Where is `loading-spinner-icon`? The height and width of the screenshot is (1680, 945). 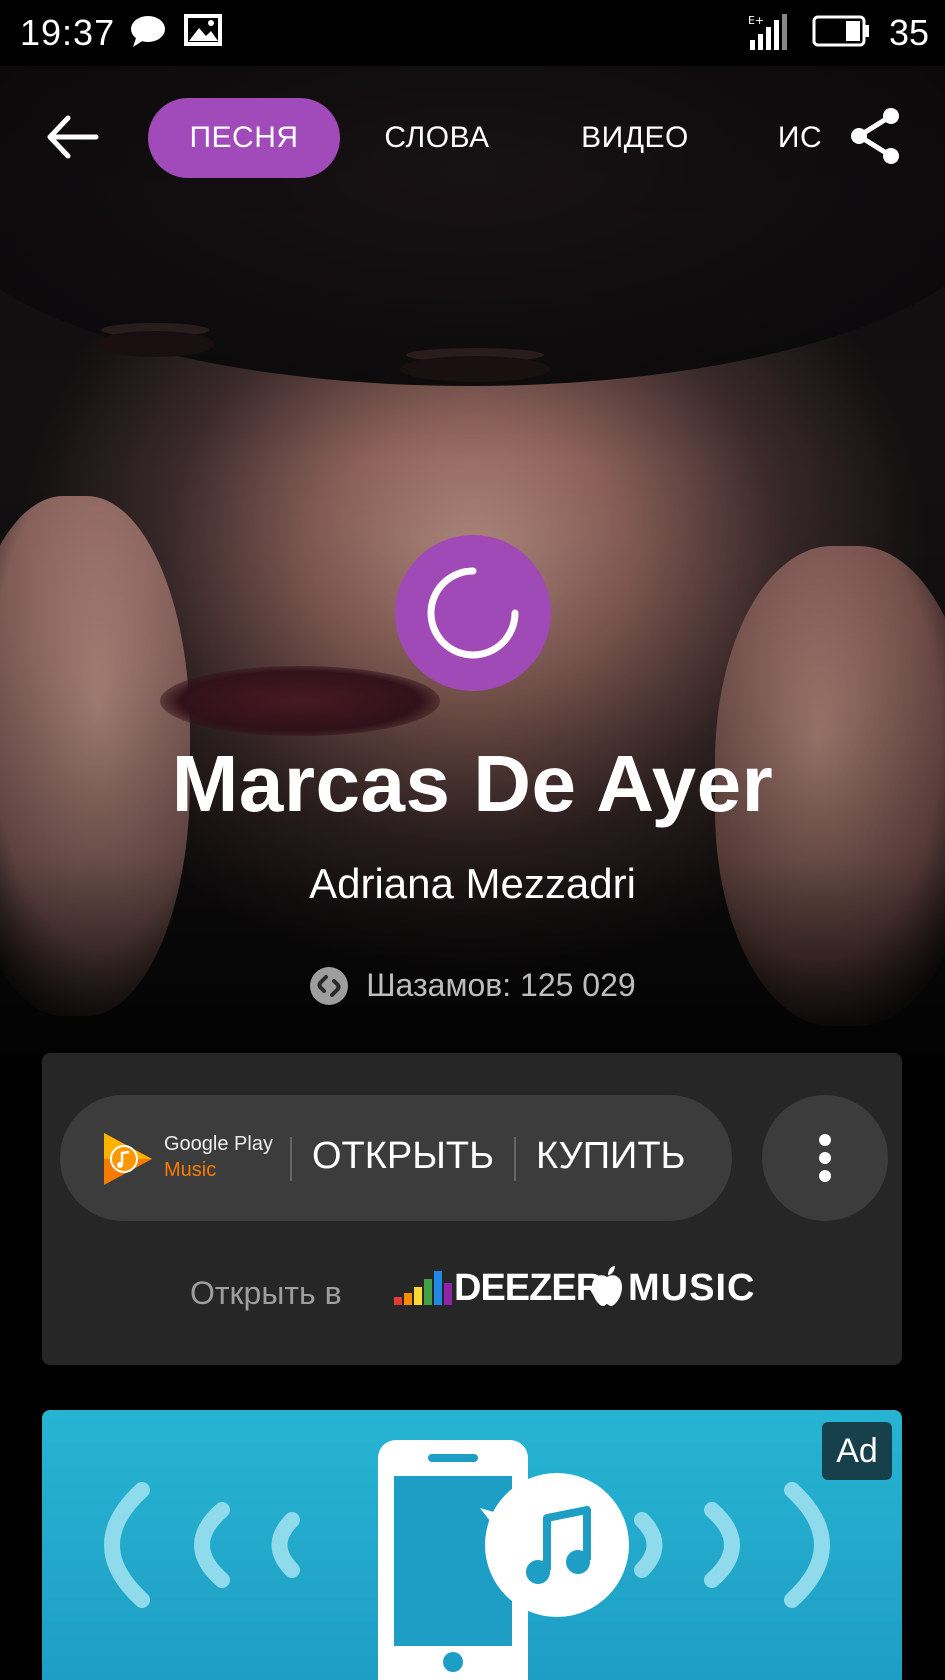
loading-spinner-icon is located at coordinates (473, 613).